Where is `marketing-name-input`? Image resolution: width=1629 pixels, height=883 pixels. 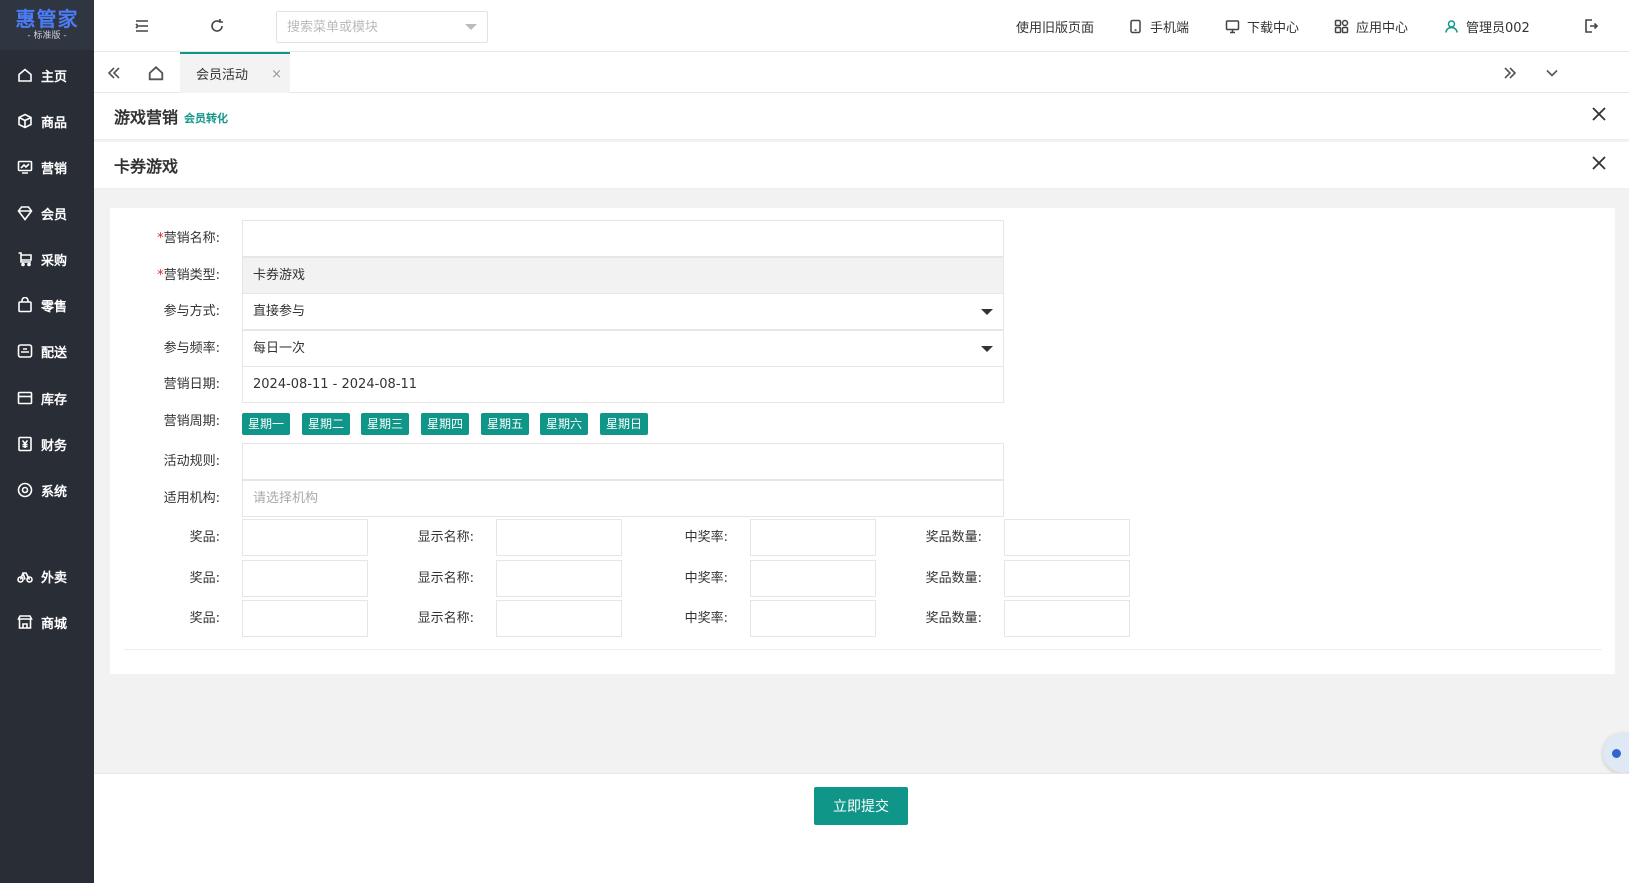
marketing-name-input is located at coordinates (623, 238).